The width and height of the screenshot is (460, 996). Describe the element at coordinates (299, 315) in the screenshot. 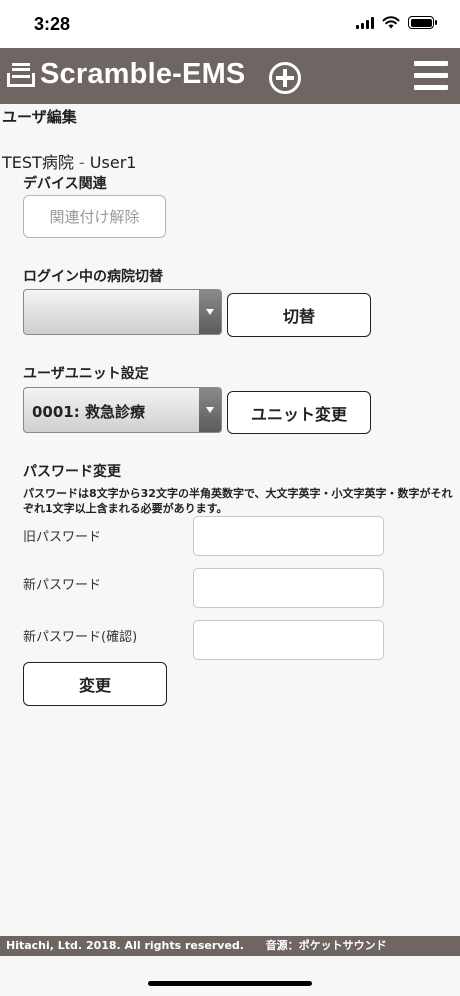

I see `switch-hospital-button: 切替` at that location.